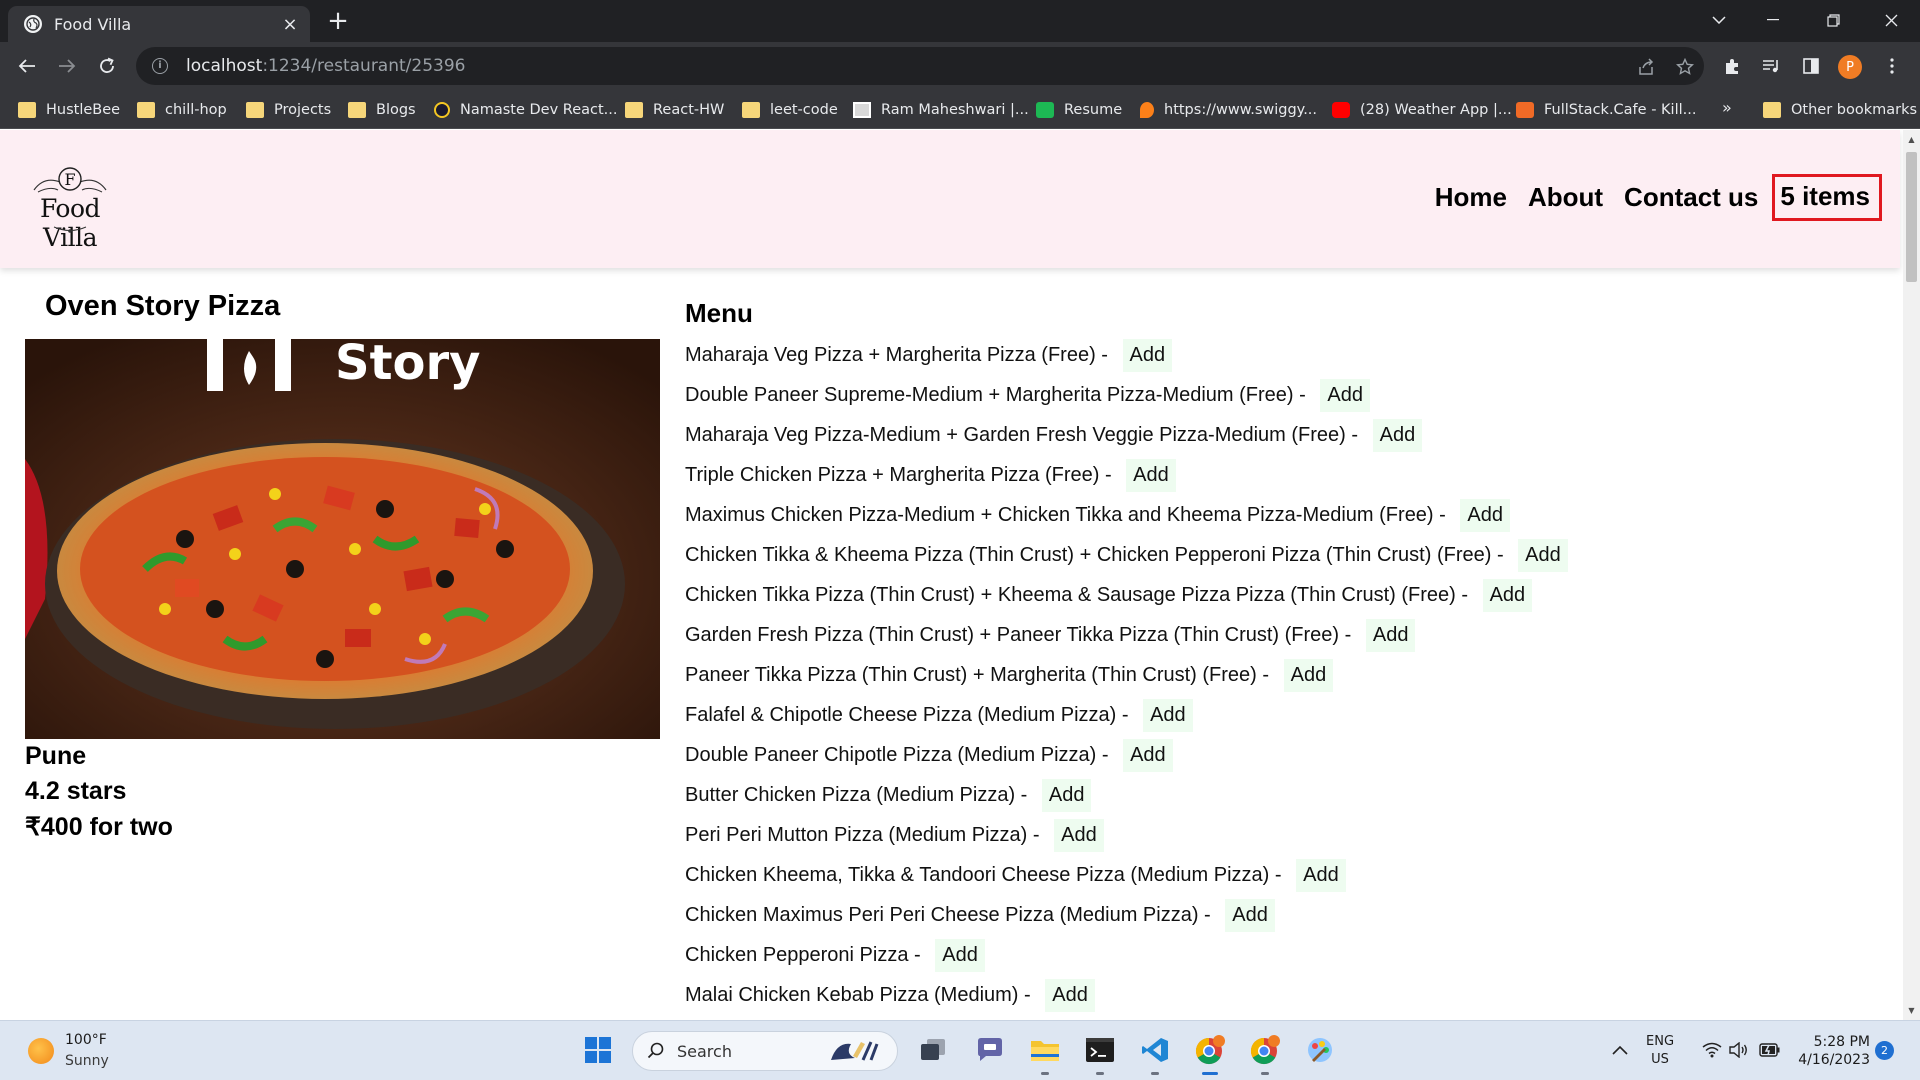 The height and width of the screenshot is (1080, 1920). I want to click on bookmark-resume: Resume, so click(1079, 110).